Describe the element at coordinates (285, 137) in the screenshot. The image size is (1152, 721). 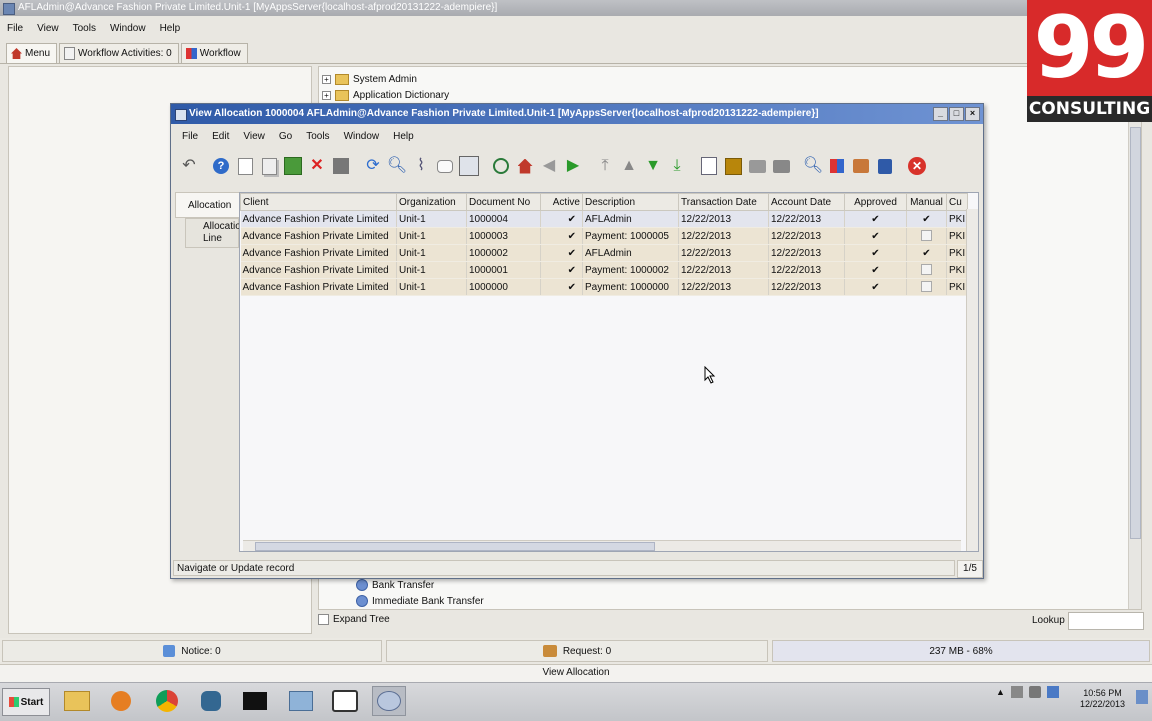
I see `menu-go: Go` at that location.